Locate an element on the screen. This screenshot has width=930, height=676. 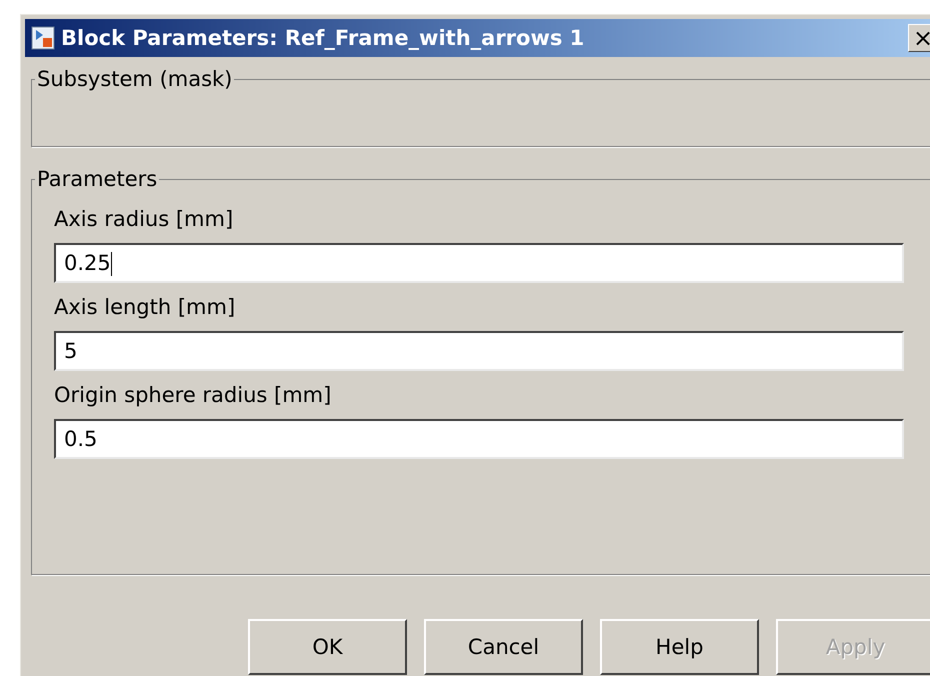
dialog-button: Help is located at coordinates (679, 647).